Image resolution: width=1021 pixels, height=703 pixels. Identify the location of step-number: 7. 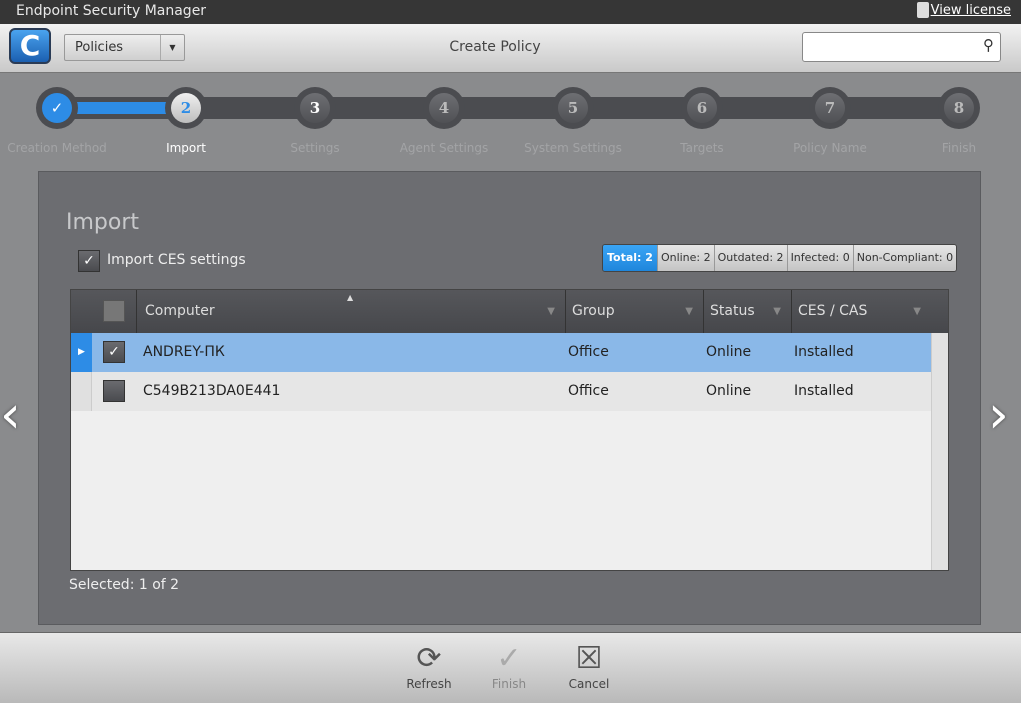
(830, 108).